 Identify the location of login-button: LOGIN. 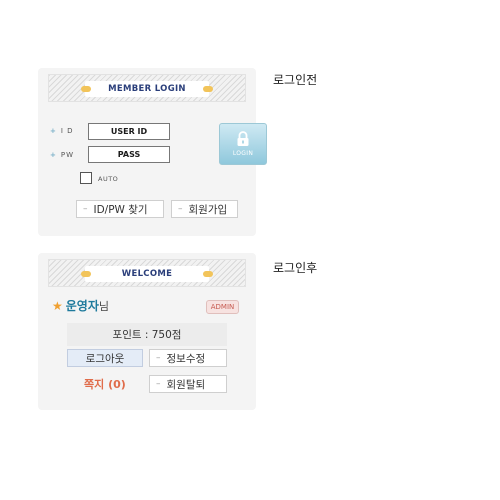
(243, 144).